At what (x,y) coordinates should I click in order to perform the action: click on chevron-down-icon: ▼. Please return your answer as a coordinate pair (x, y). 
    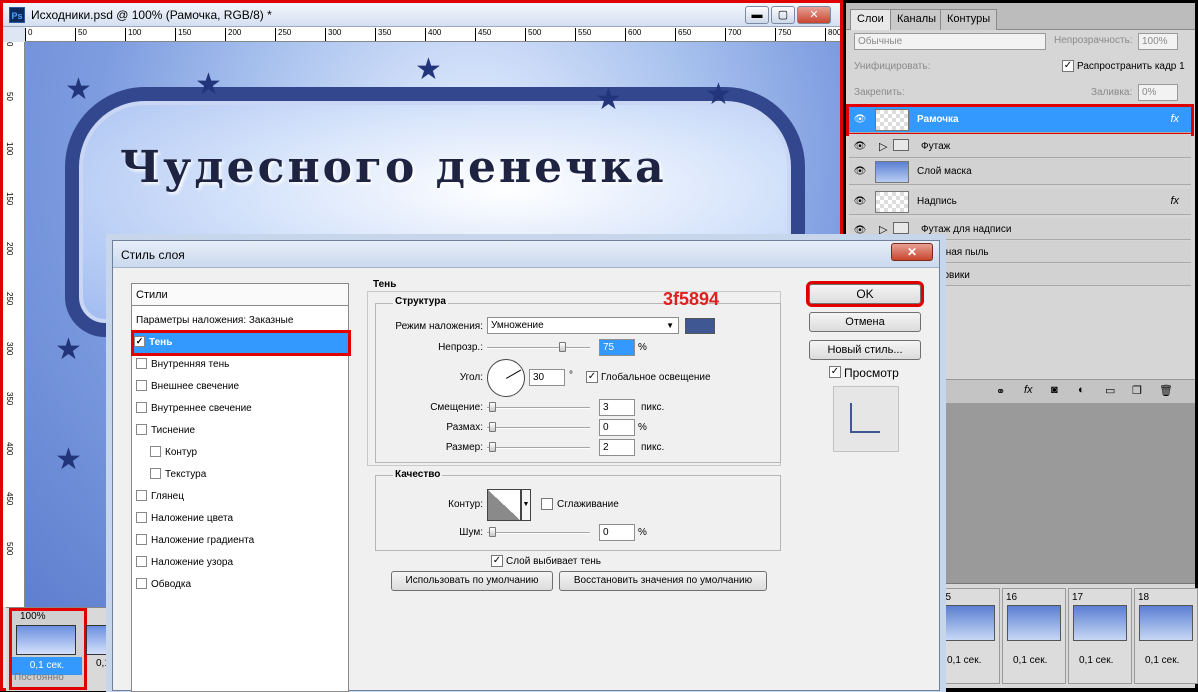
    Looking at the image, I should click on (526, 505).